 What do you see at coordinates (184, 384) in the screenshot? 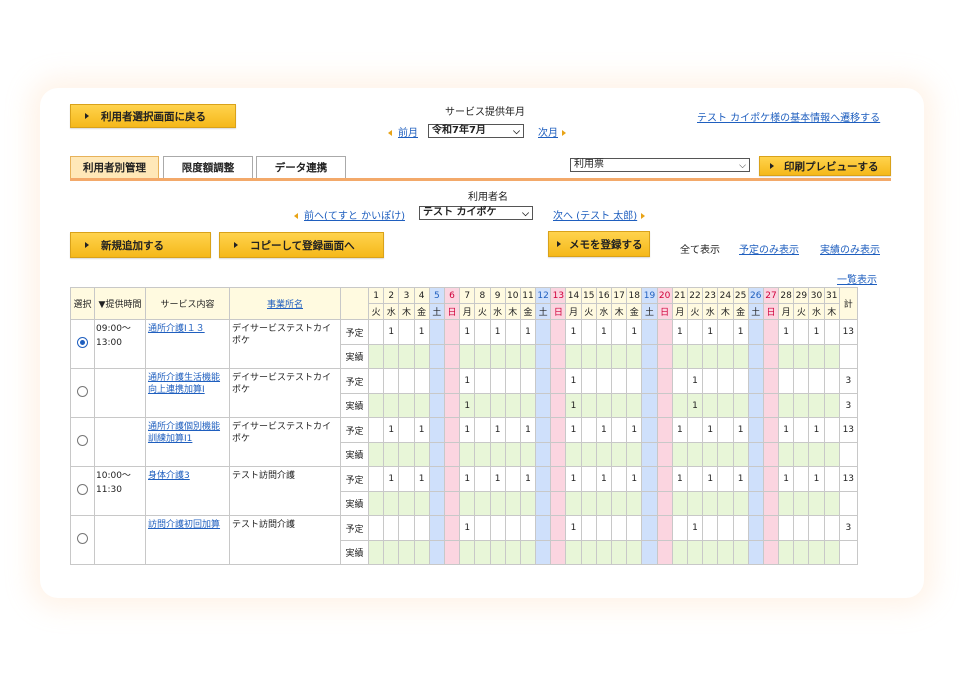
I see `service-link: 通所介護生活機能向上連携加算Ⅰ` at bounding box center [184, 384].